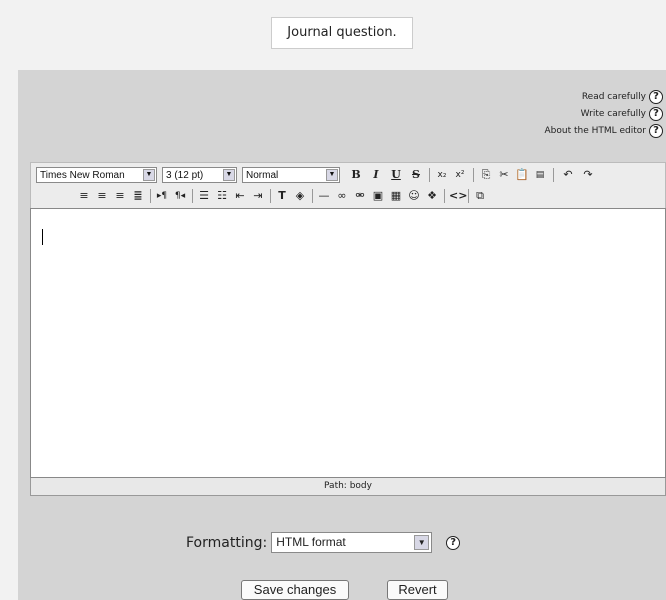 Image resolution: width=666 pixels, height=600 pixels. What do you see at coordinates (102, 196) in the screenshot?
I see `align-center-icon: ≡` at bounding box center [102, 196].